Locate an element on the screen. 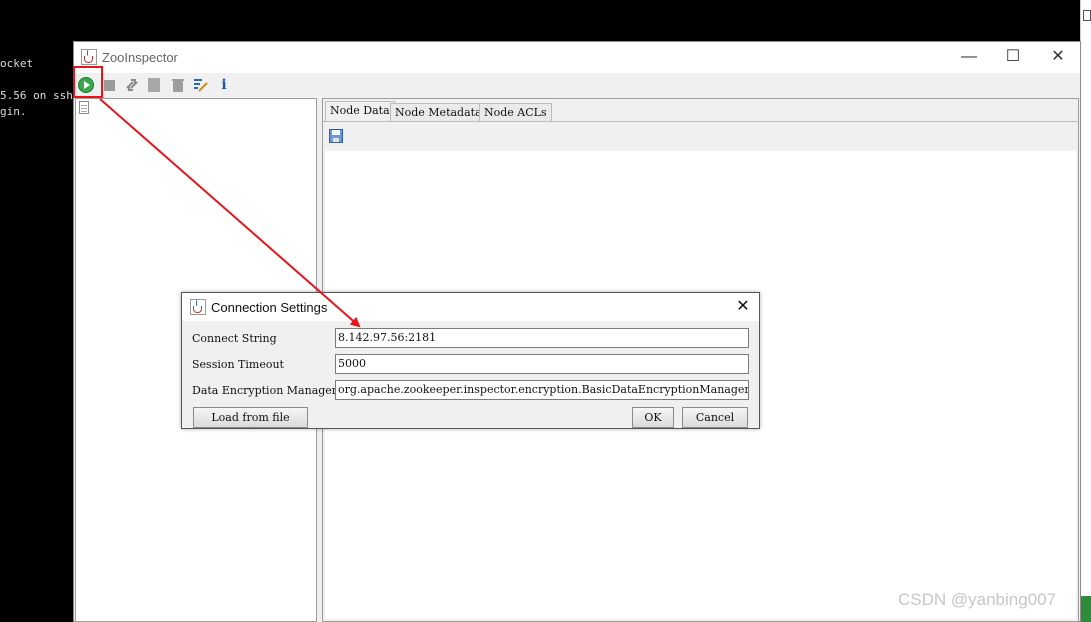  edit-icon is located at coordinates (201, 85).